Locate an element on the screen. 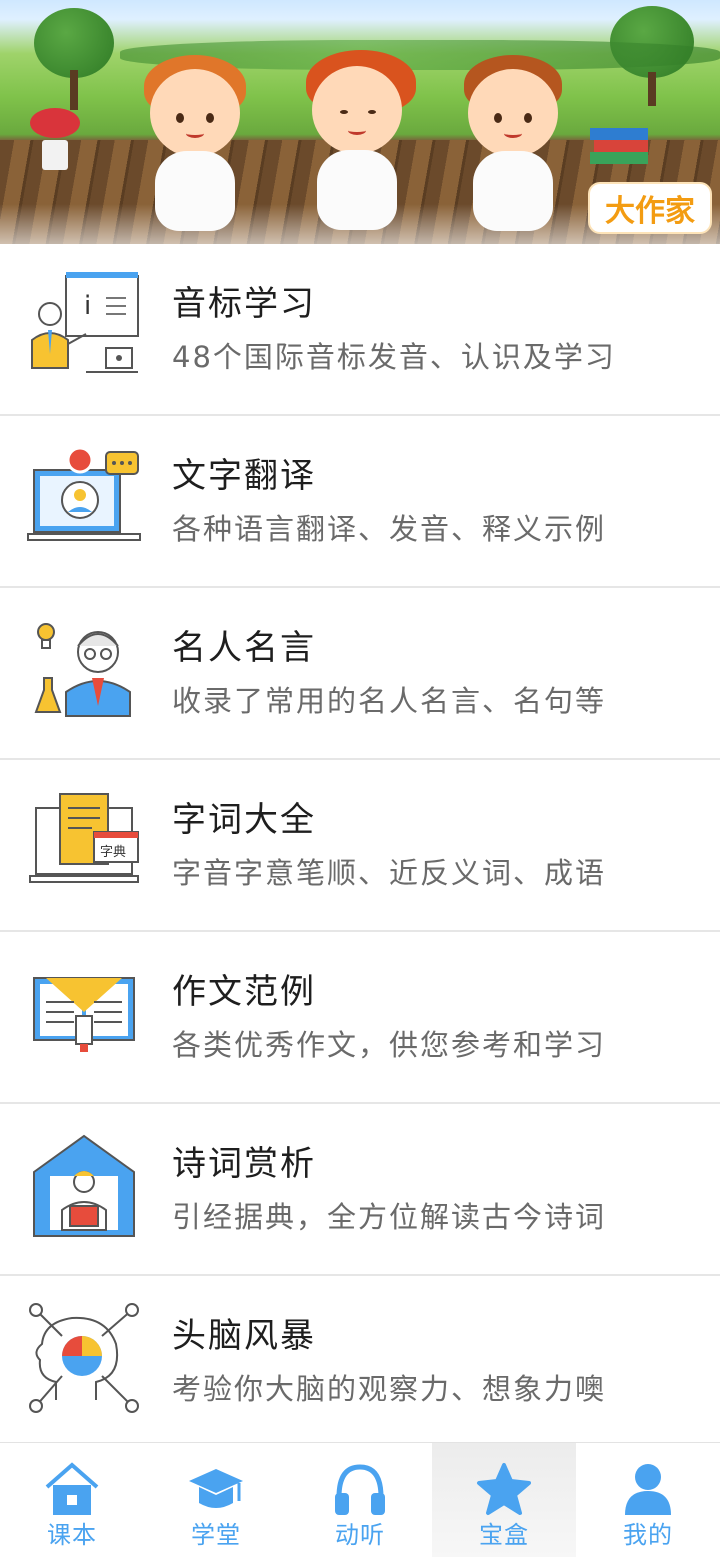 The height and width of the screenshot is (1557, 720). list-item-translation: 文字翻译 各种语言翻译、发音、释义示例 is located at coordinates (360, 502).